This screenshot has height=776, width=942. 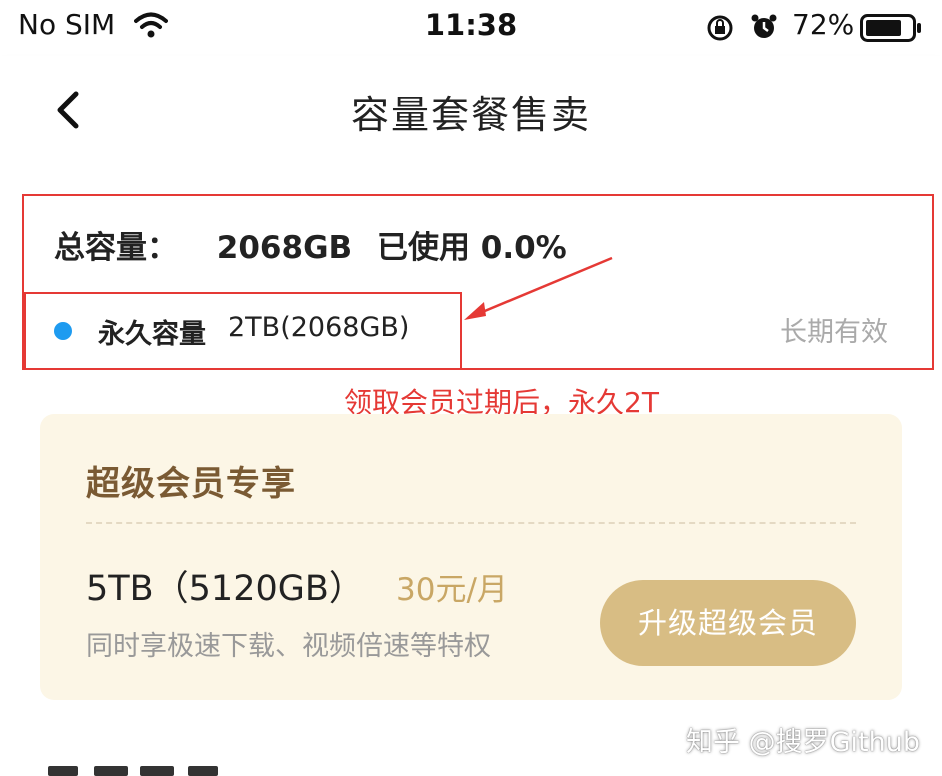 What do you see at coordinates (470, 115) in the screenshot?
I see `page-title: 容量套餐售卖` at bounding box center [470, 115].